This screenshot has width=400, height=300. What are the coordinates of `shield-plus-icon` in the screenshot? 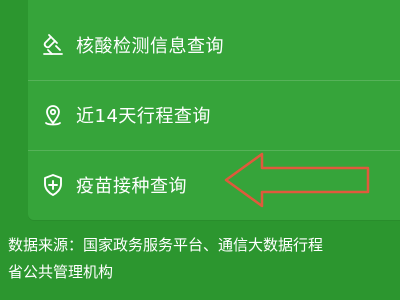 It's located at (53, 185).